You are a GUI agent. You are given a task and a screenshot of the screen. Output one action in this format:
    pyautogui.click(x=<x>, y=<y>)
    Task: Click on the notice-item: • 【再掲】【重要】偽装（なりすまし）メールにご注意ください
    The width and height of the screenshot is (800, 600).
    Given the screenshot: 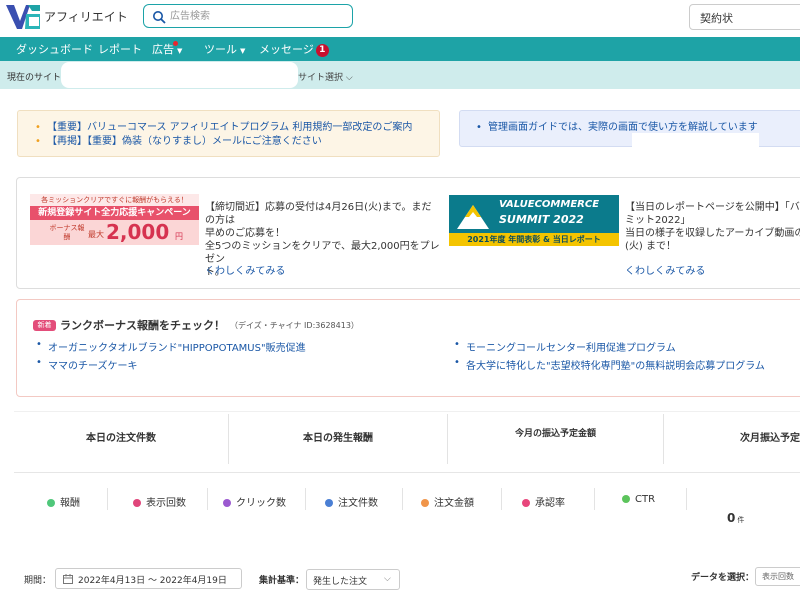 What is the action you would take?
    pyautogui.click(x=237, y=142)
    